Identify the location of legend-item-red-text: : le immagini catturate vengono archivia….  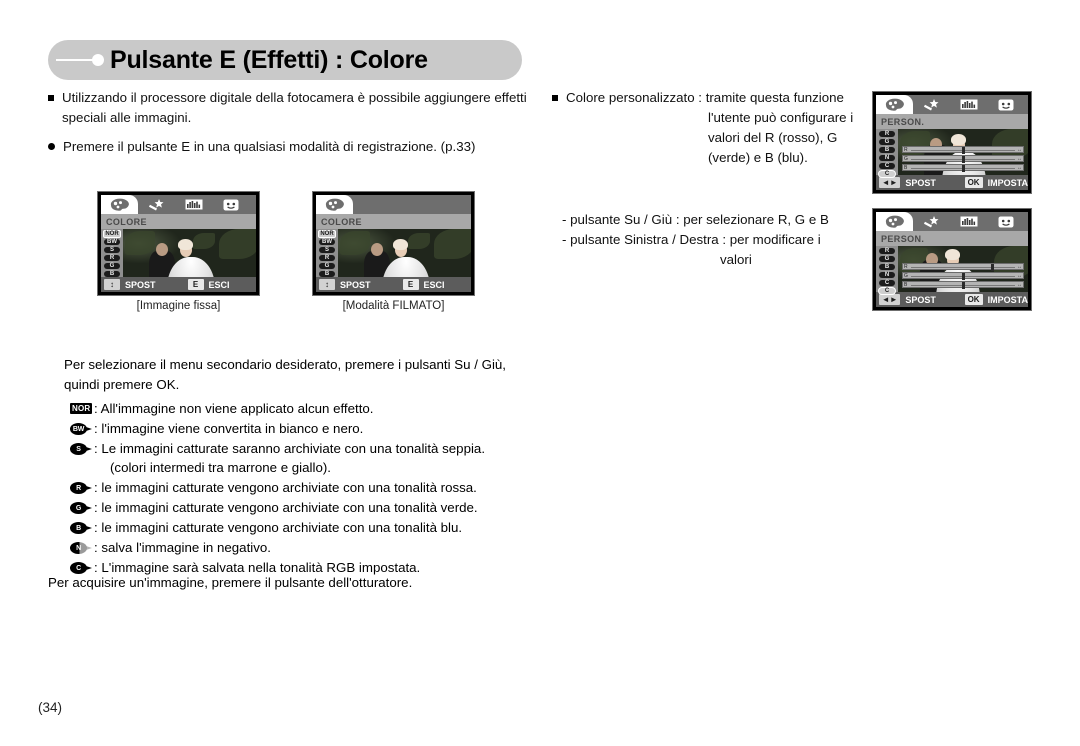
(285, 487).